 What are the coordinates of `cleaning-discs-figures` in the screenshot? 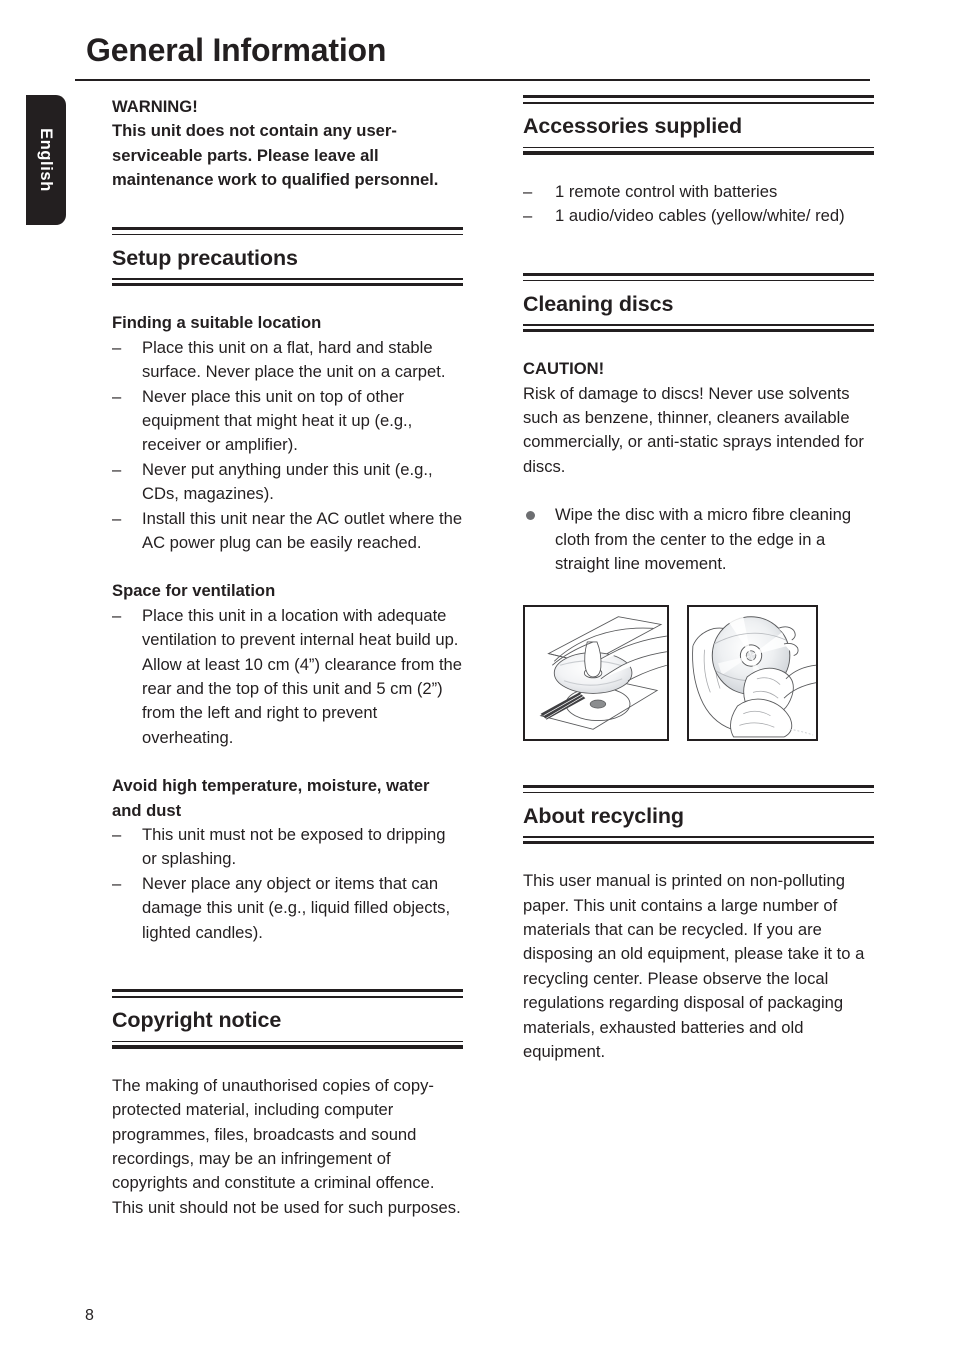 It's located at (698, 672).